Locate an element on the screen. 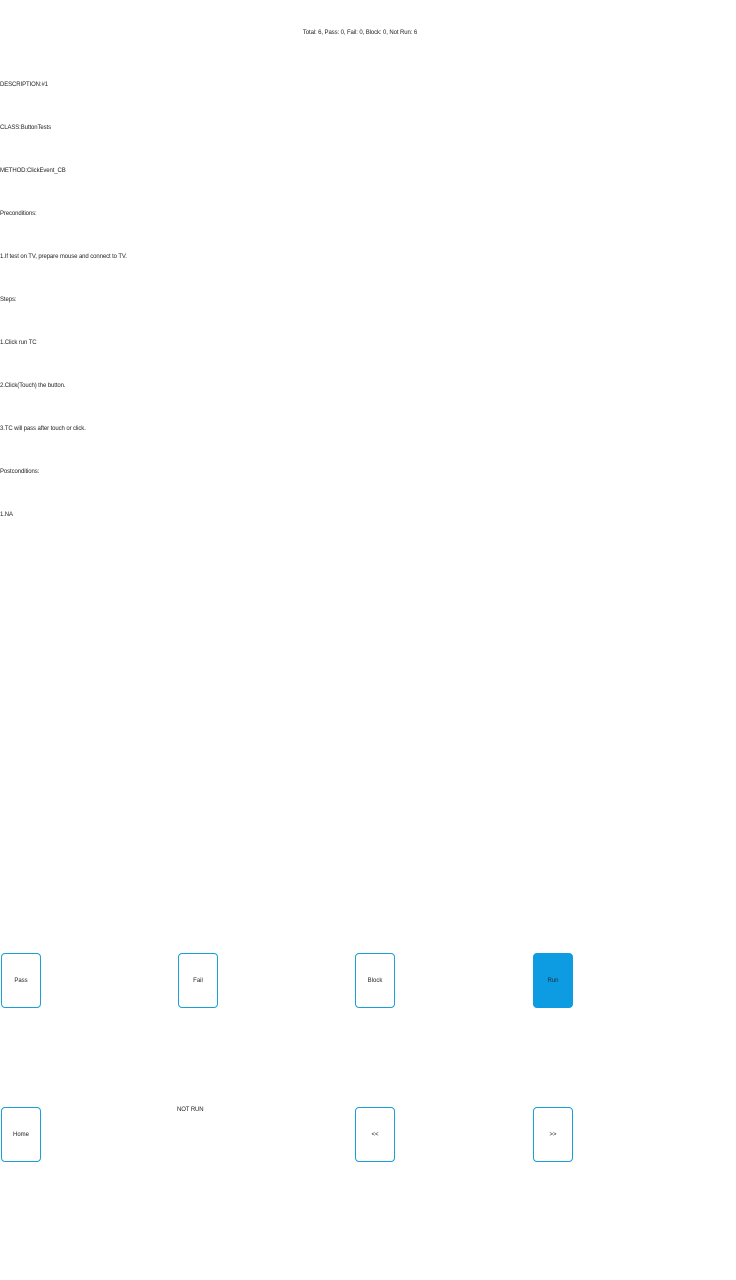 This screenshot has height=1280, width=736. postcondition-item: 1.NA is located at coordinates (6, 515).